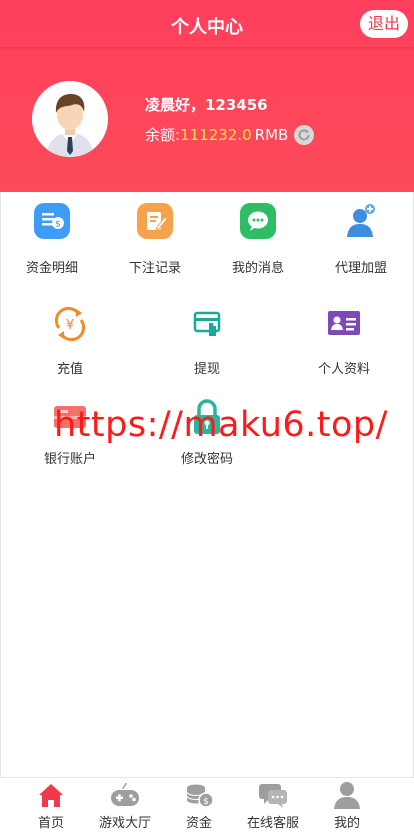 The width and height of the screenshot is (414, 837). What do you see at coordinates (155, 221) in the screenshot?
I see `bet-record-icon` at bounding box center [155, 221].